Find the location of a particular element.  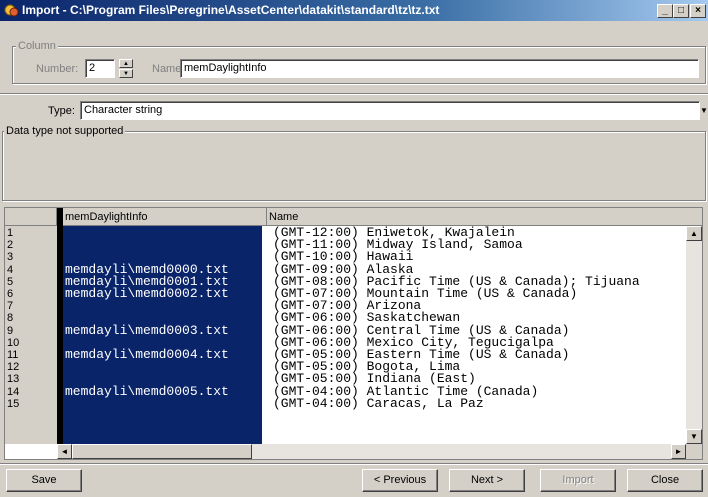

column-group-label: Column is located at coordinates (37, 46).